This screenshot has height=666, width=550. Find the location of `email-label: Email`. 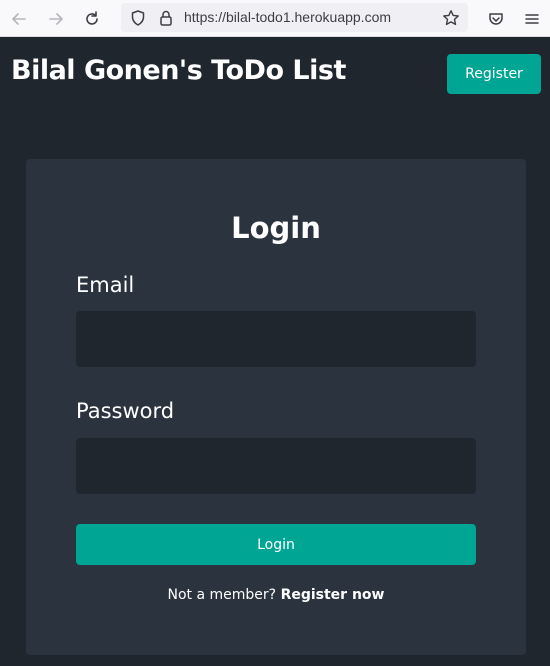

email-label: Email is located at coordinates (105, 285).